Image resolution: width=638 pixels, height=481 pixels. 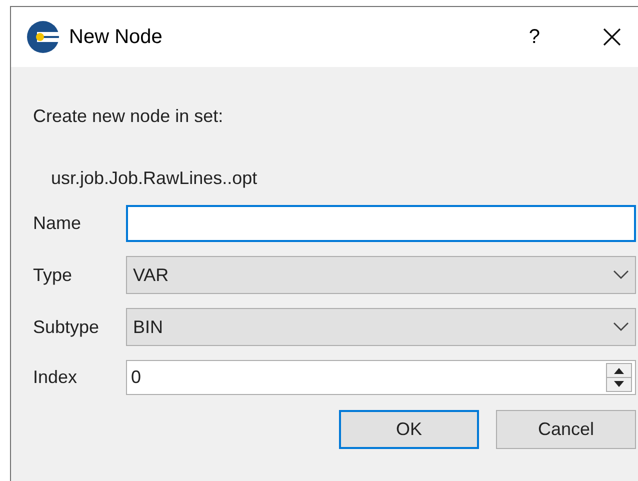 I want to click on field-label: Name, so click(x=57, y=223).